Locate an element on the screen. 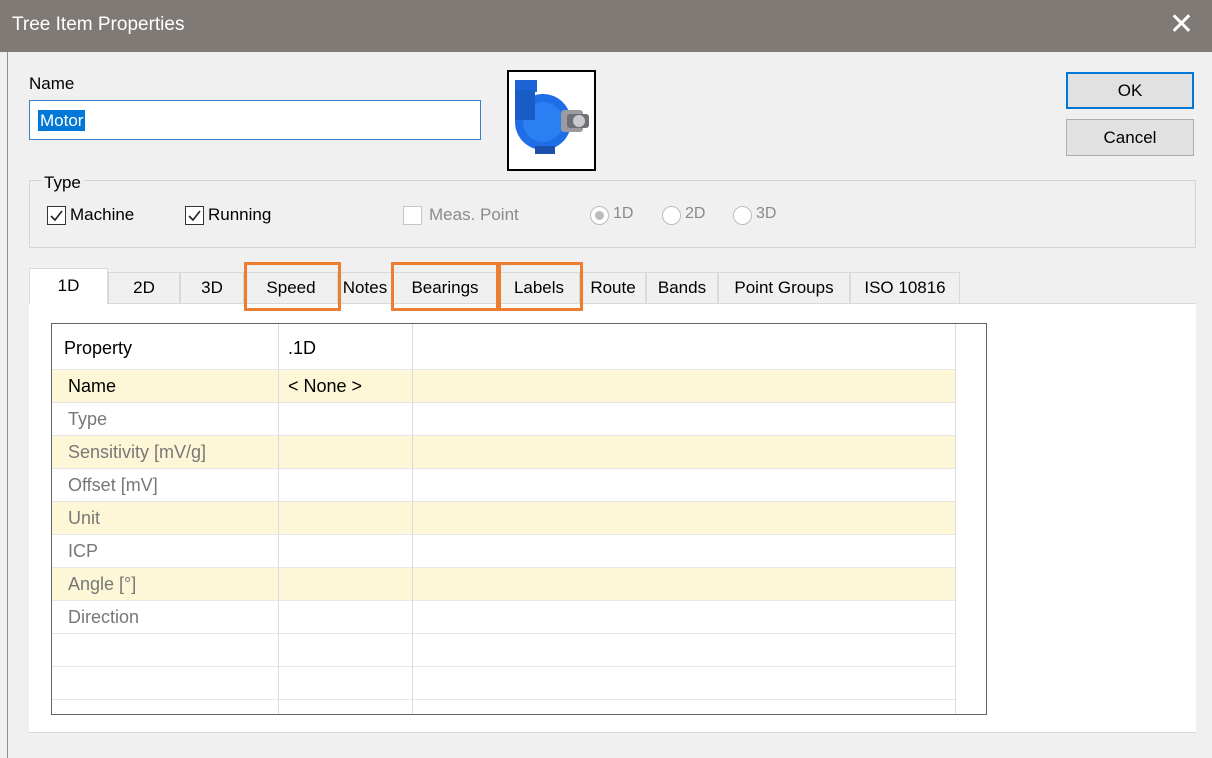  machine-label: Machine is located at coordinates (102, 215).